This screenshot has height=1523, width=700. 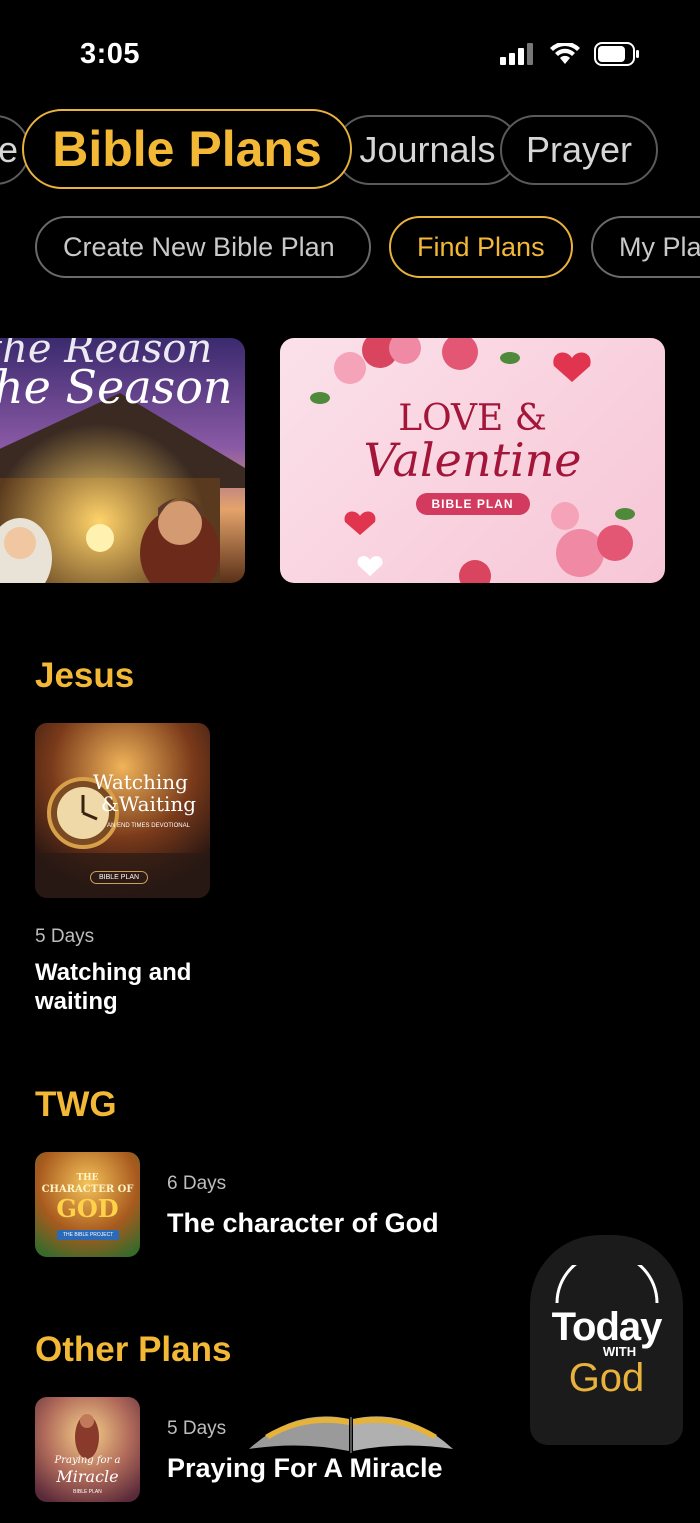 I want to click on plan-title-watching: Watching and waiting, so click(x=113, y=987).